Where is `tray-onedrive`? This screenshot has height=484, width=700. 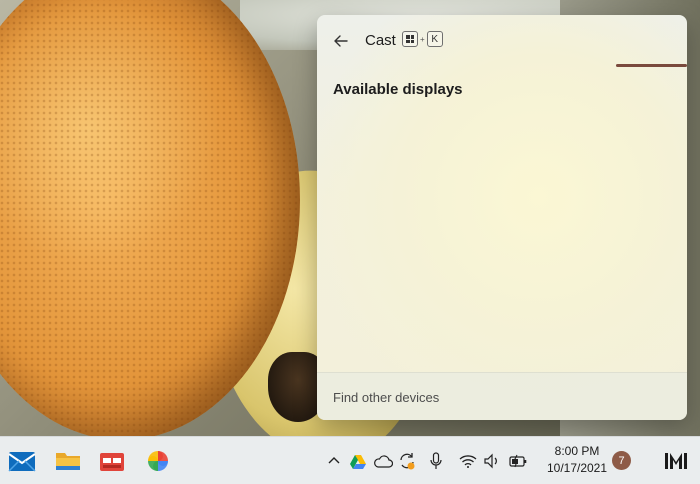 tray-onedrive is located at coordinates (383, 461).